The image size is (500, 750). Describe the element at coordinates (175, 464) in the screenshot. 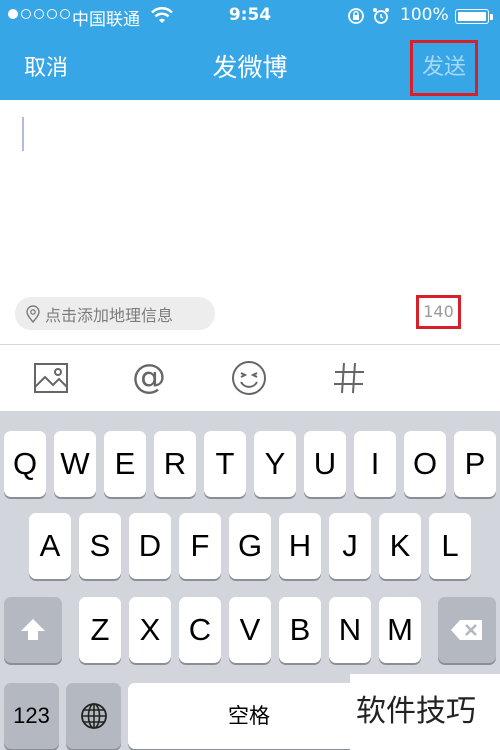

I see `key-r: R` at that location.